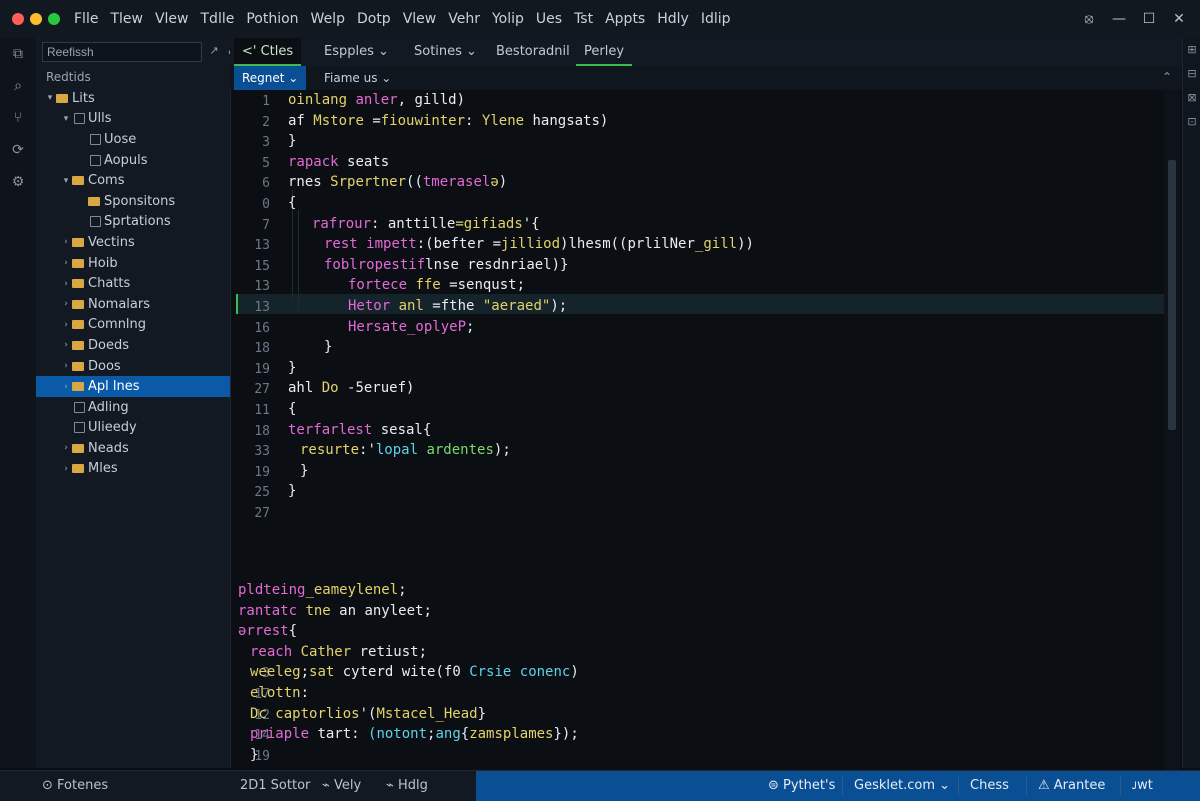  What do you see at coordinates (18, 118) in the screenshot?
I see `source-control-icon: ⑂` at bounding box center [18, 118].